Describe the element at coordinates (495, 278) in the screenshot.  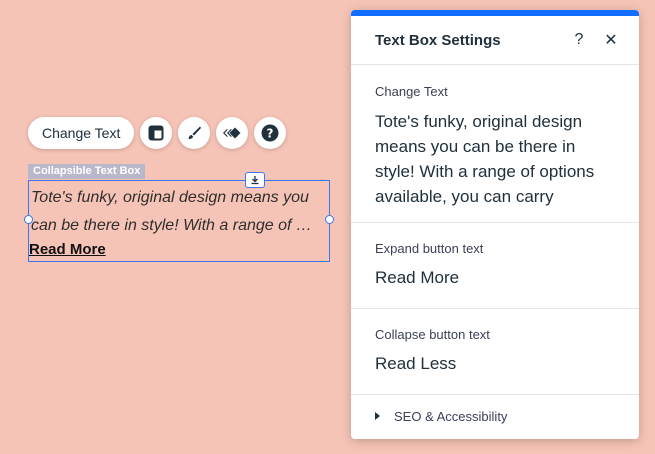
I see `expand-button-input: Read More` at that location.